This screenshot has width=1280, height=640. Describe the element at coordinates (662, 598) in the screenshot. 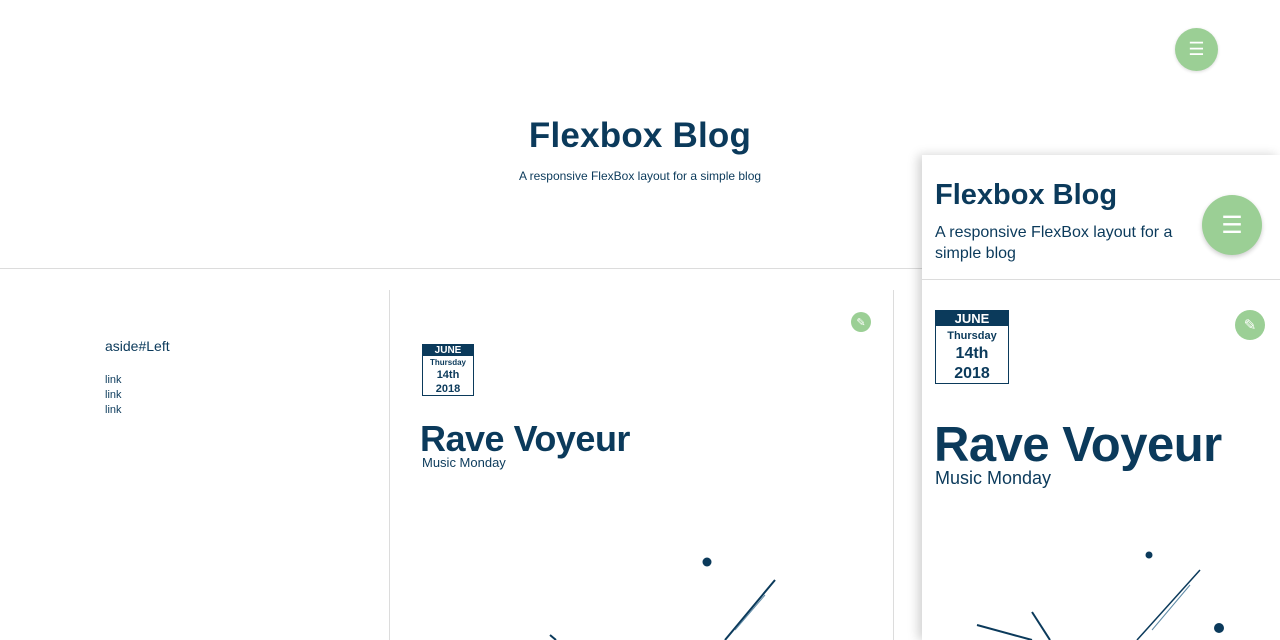

I see `post-artwork` at that location.